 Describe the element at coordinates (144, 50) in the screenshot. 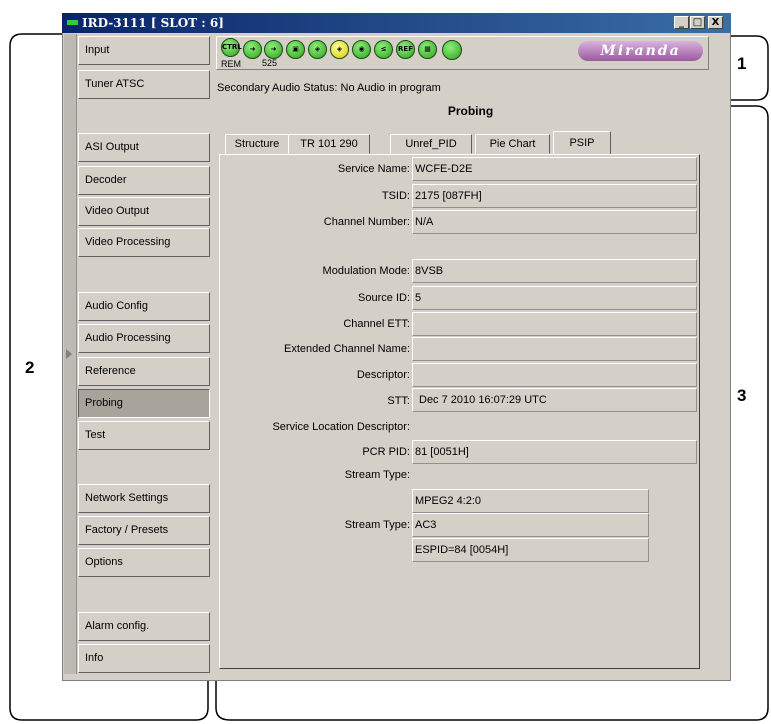

I see `sidebar-item-input: Input` at that location.